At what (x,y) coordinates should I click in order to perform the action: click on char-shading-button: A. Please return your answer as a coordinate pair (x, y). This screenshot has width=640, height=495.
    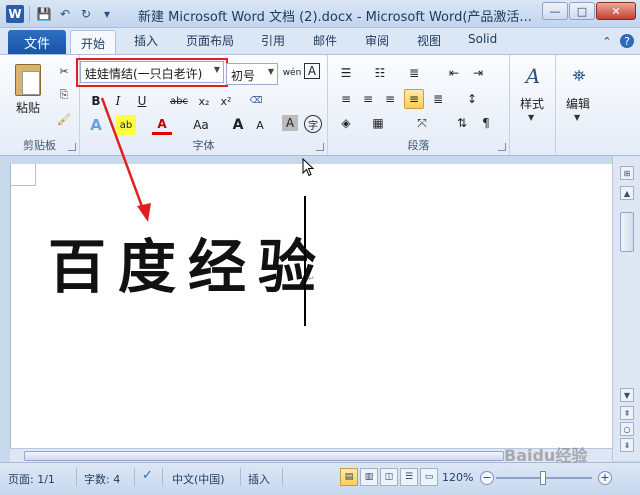
    Looking at the image, I should click on (290, 123).